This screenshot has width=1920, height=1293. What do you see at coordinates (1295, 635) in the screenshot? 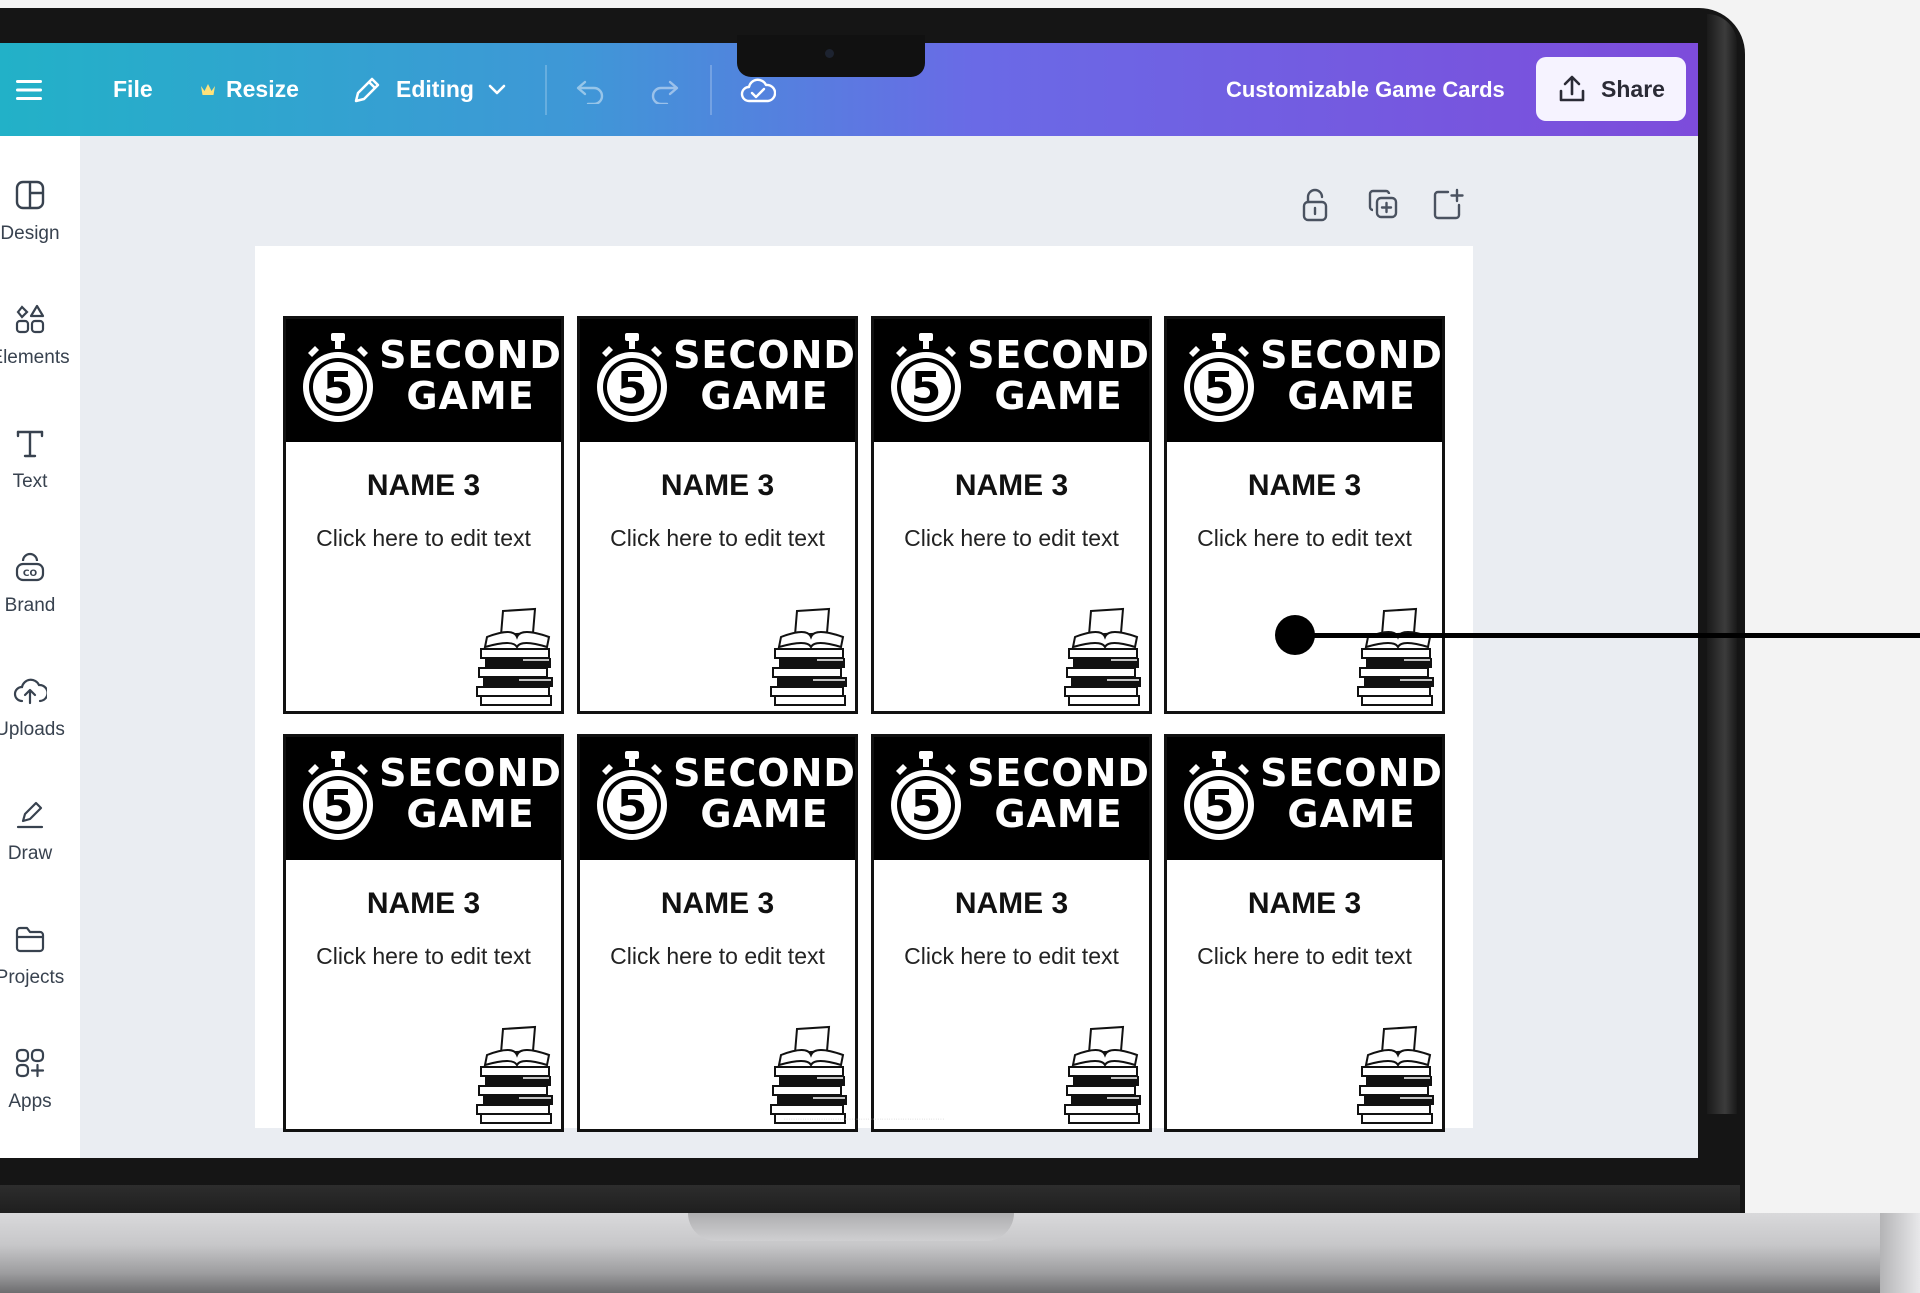
I see `pointer-dot` at bounding box center [1295, 635].